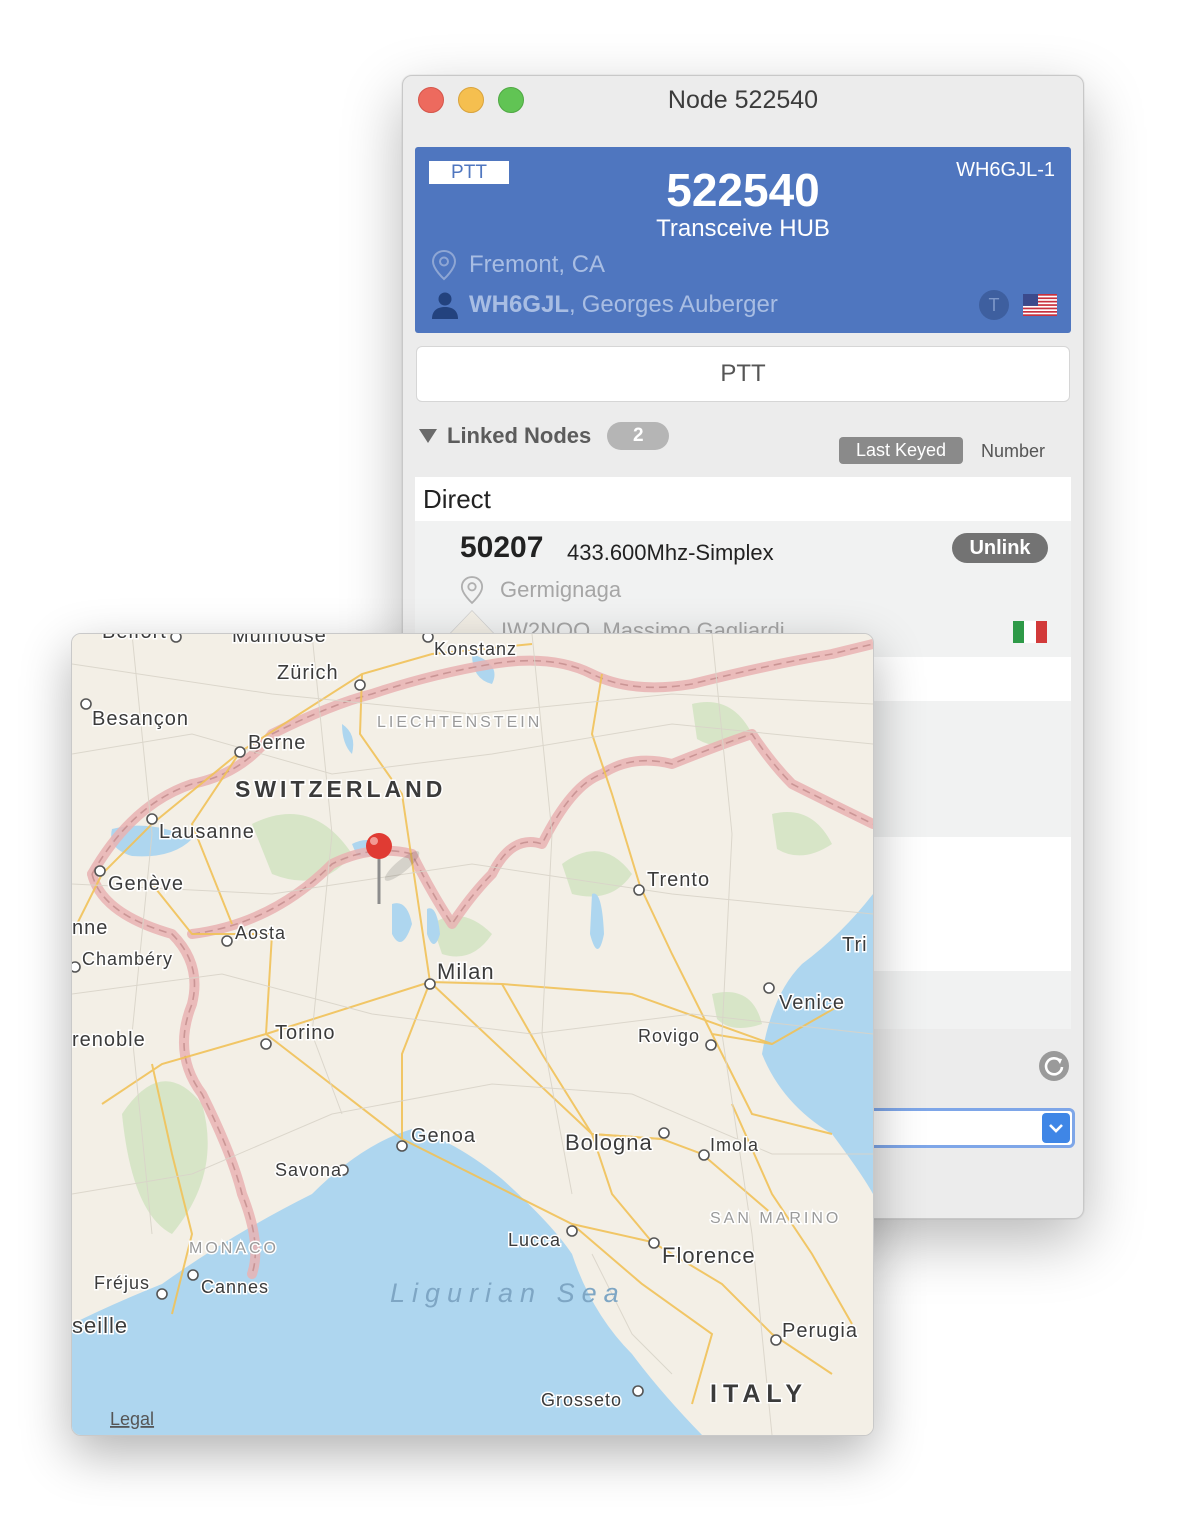 Image resolution: width=1194 pixels, height=1514 pixels. What do you see at coordinates (812, 1003) in the screenshot?
I see `map-label-venice: Venice` at bounding box center [812, 1003].